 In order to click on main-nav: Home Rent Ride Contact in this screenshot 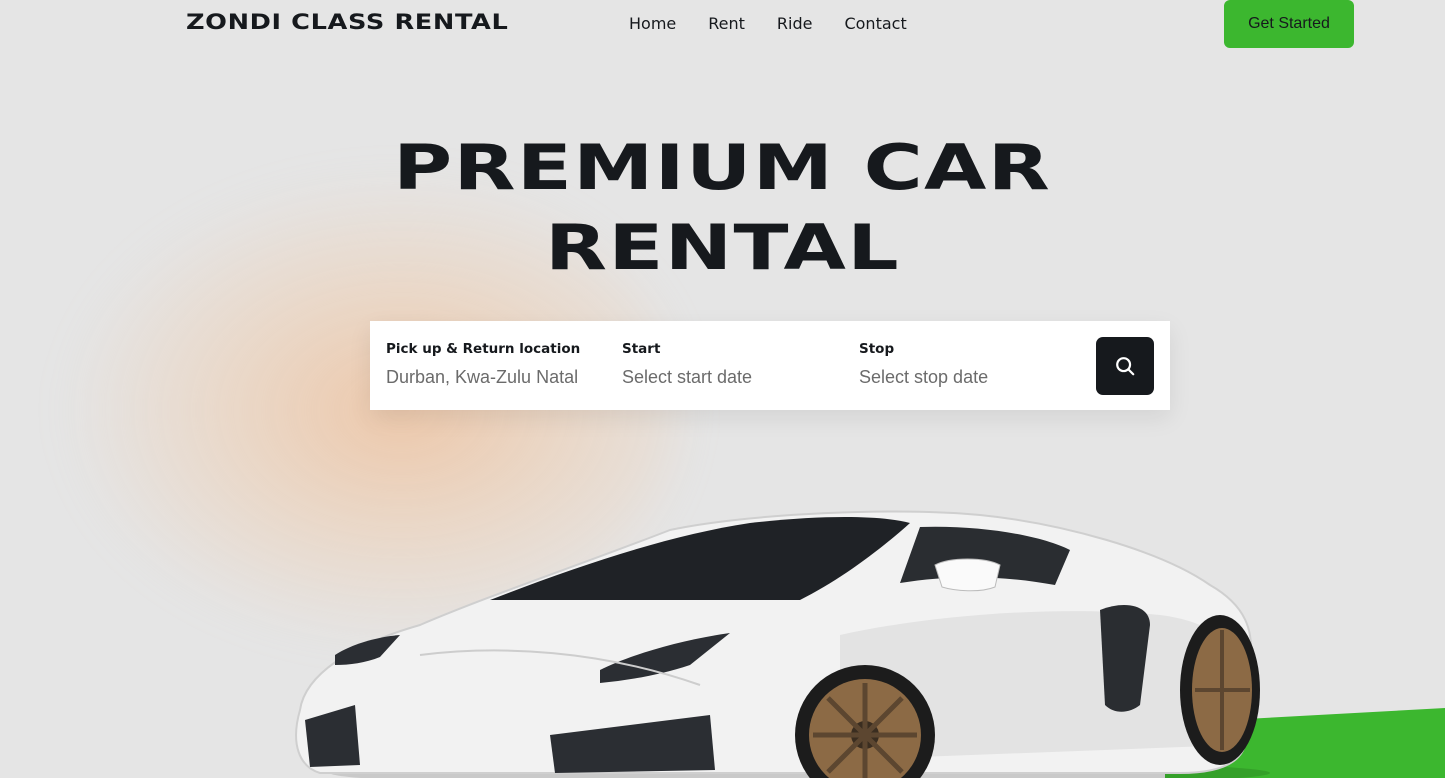, I will do `click(768, 23)`.